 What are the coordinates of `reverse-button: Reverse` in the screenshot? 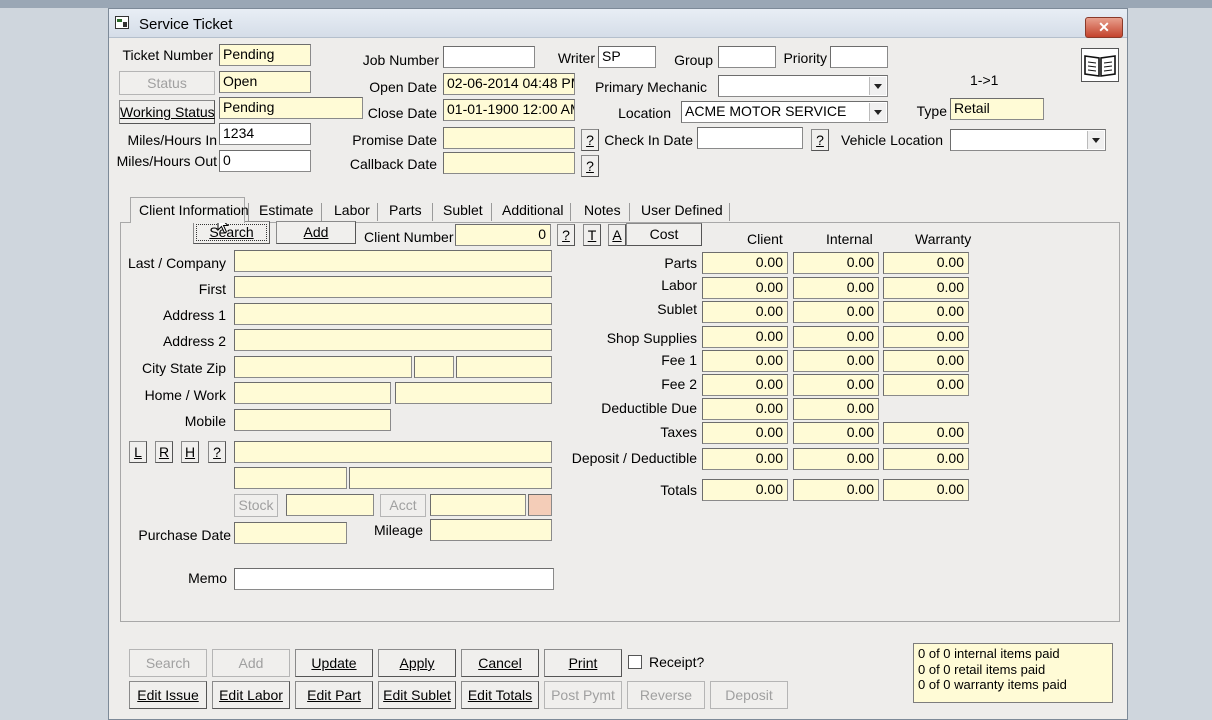 It's located at (666, 695).